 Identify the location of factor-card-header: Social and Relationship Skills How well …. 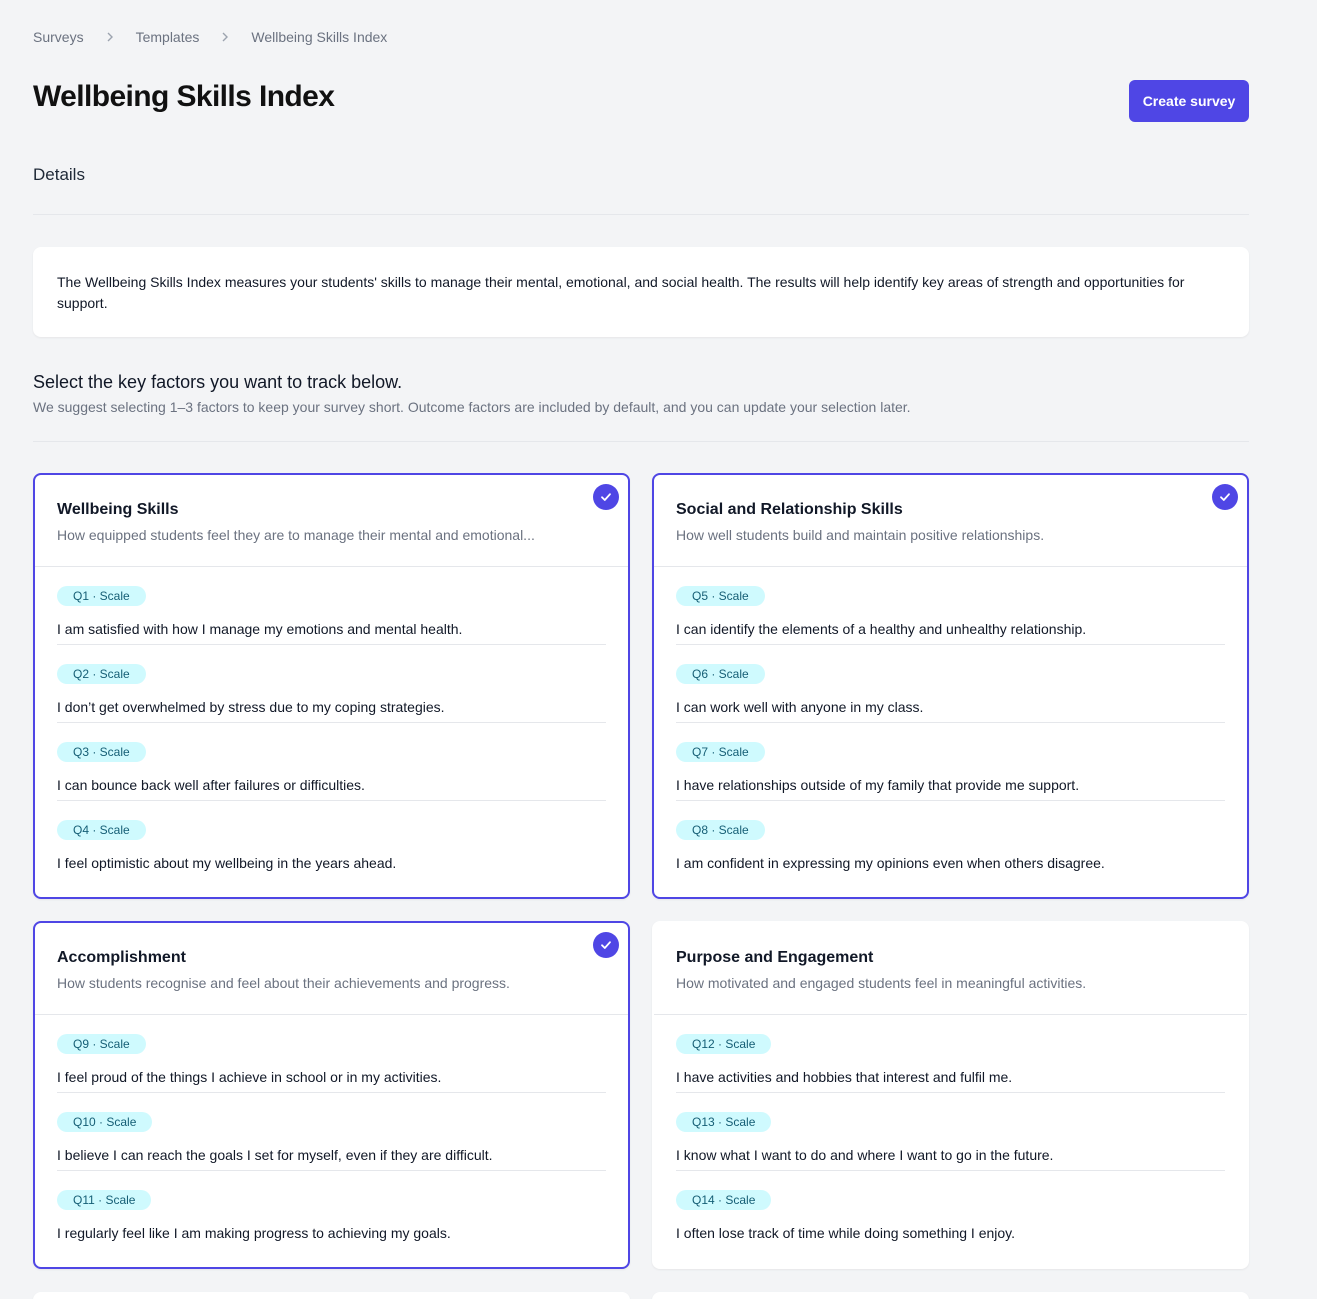
(950, 521).